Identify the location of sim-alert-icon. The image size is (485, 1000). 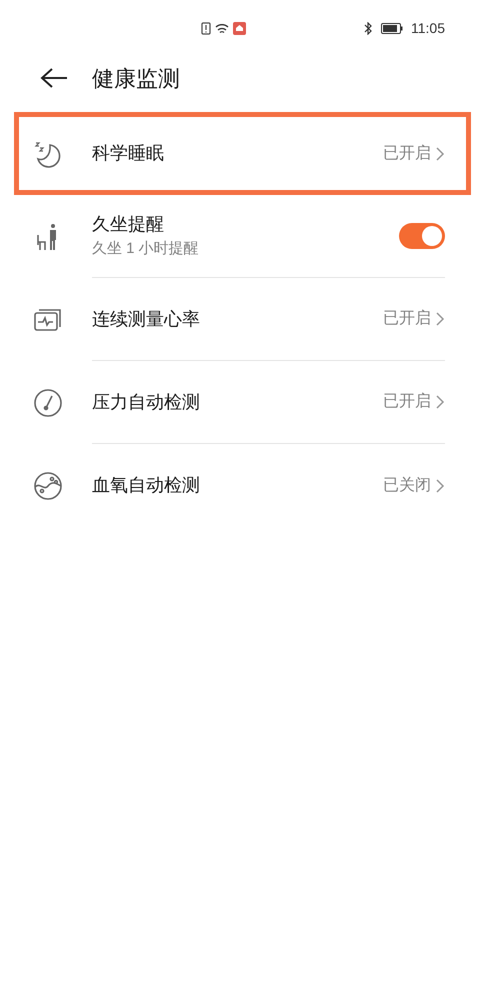
(206, 28).